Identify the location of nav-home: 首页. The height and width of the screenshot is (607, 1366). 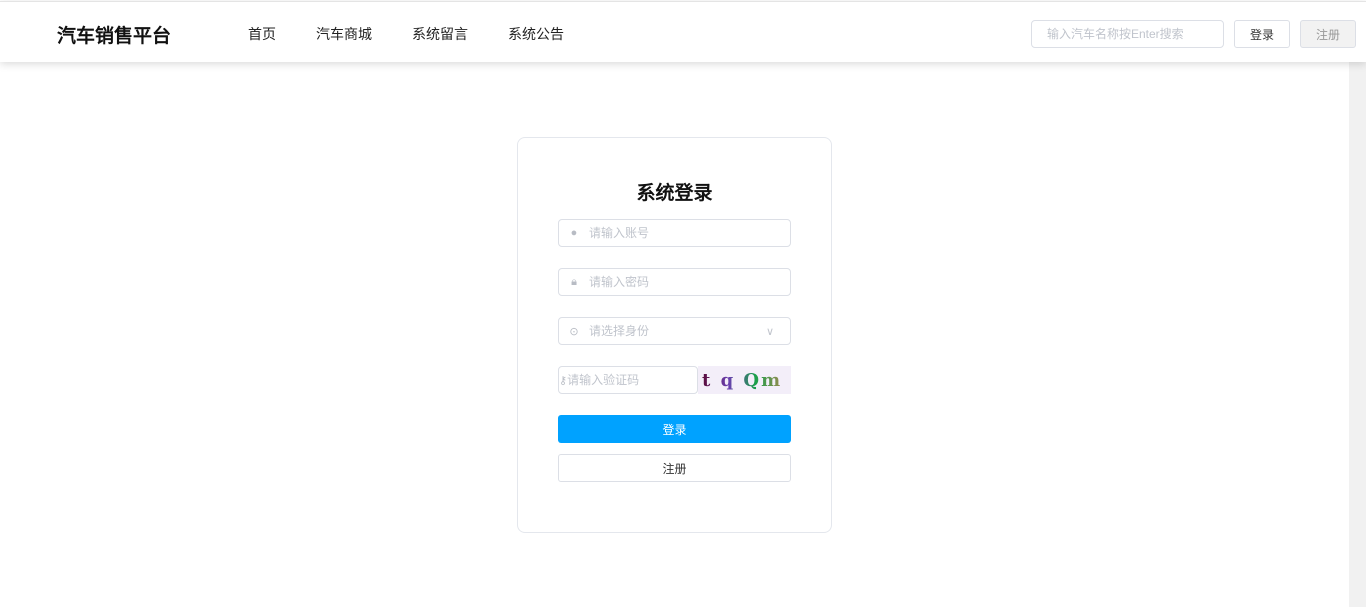
(262, 34).